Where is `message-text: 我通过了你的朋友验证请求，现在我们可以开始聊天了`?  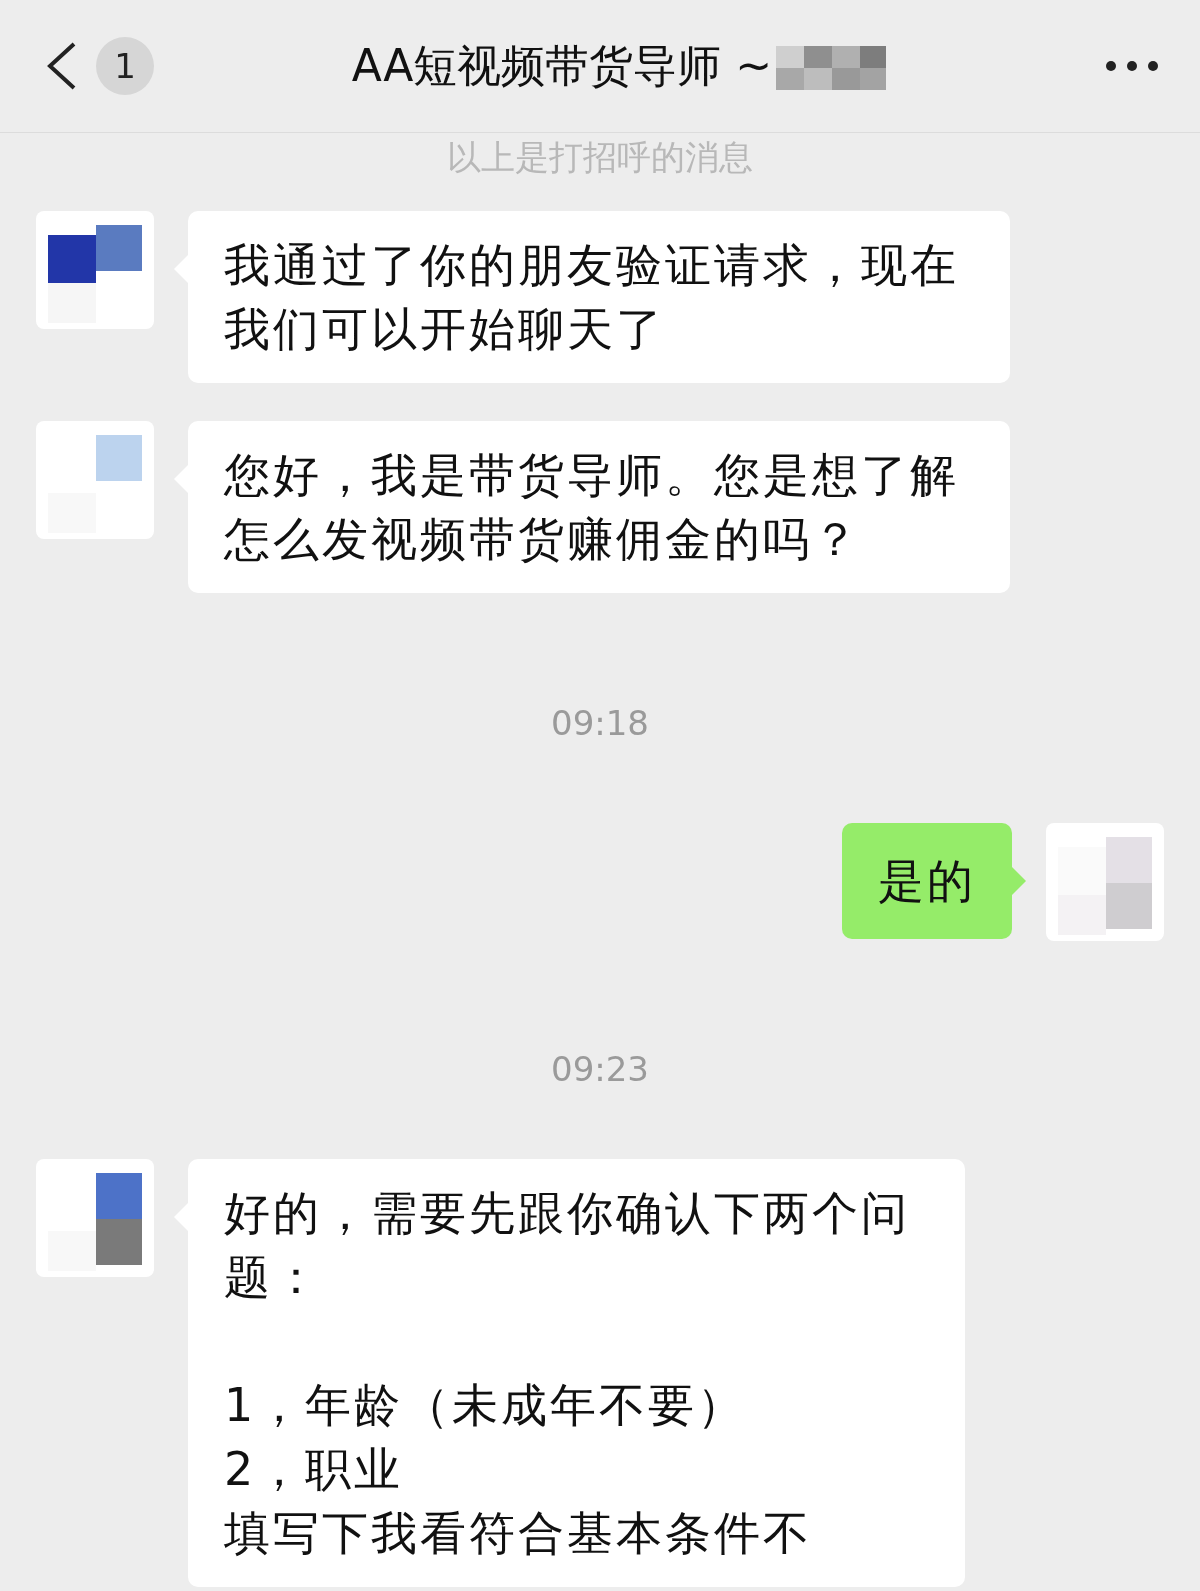 message-text: 我通过了你的朋友验证请求，现在我们可以开始聊天了 is located at coordinates (592, 297).